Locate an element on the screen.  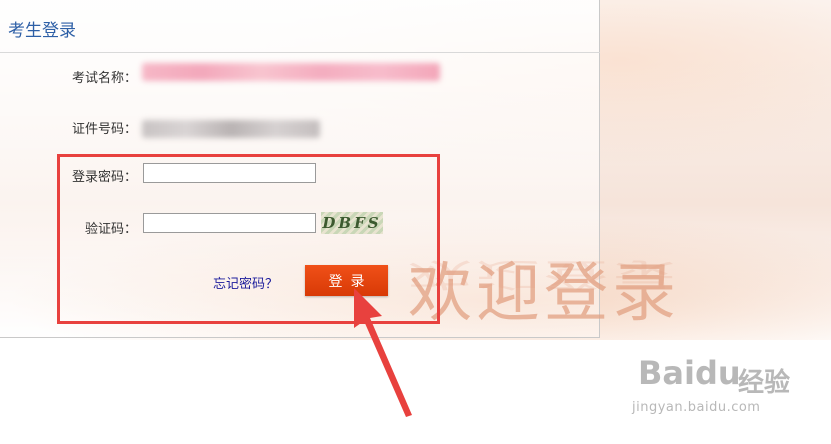
baidu-jingyan-watermark: Baidu 经验 jingyan.baidu.com is located at coordinates (728, 389).